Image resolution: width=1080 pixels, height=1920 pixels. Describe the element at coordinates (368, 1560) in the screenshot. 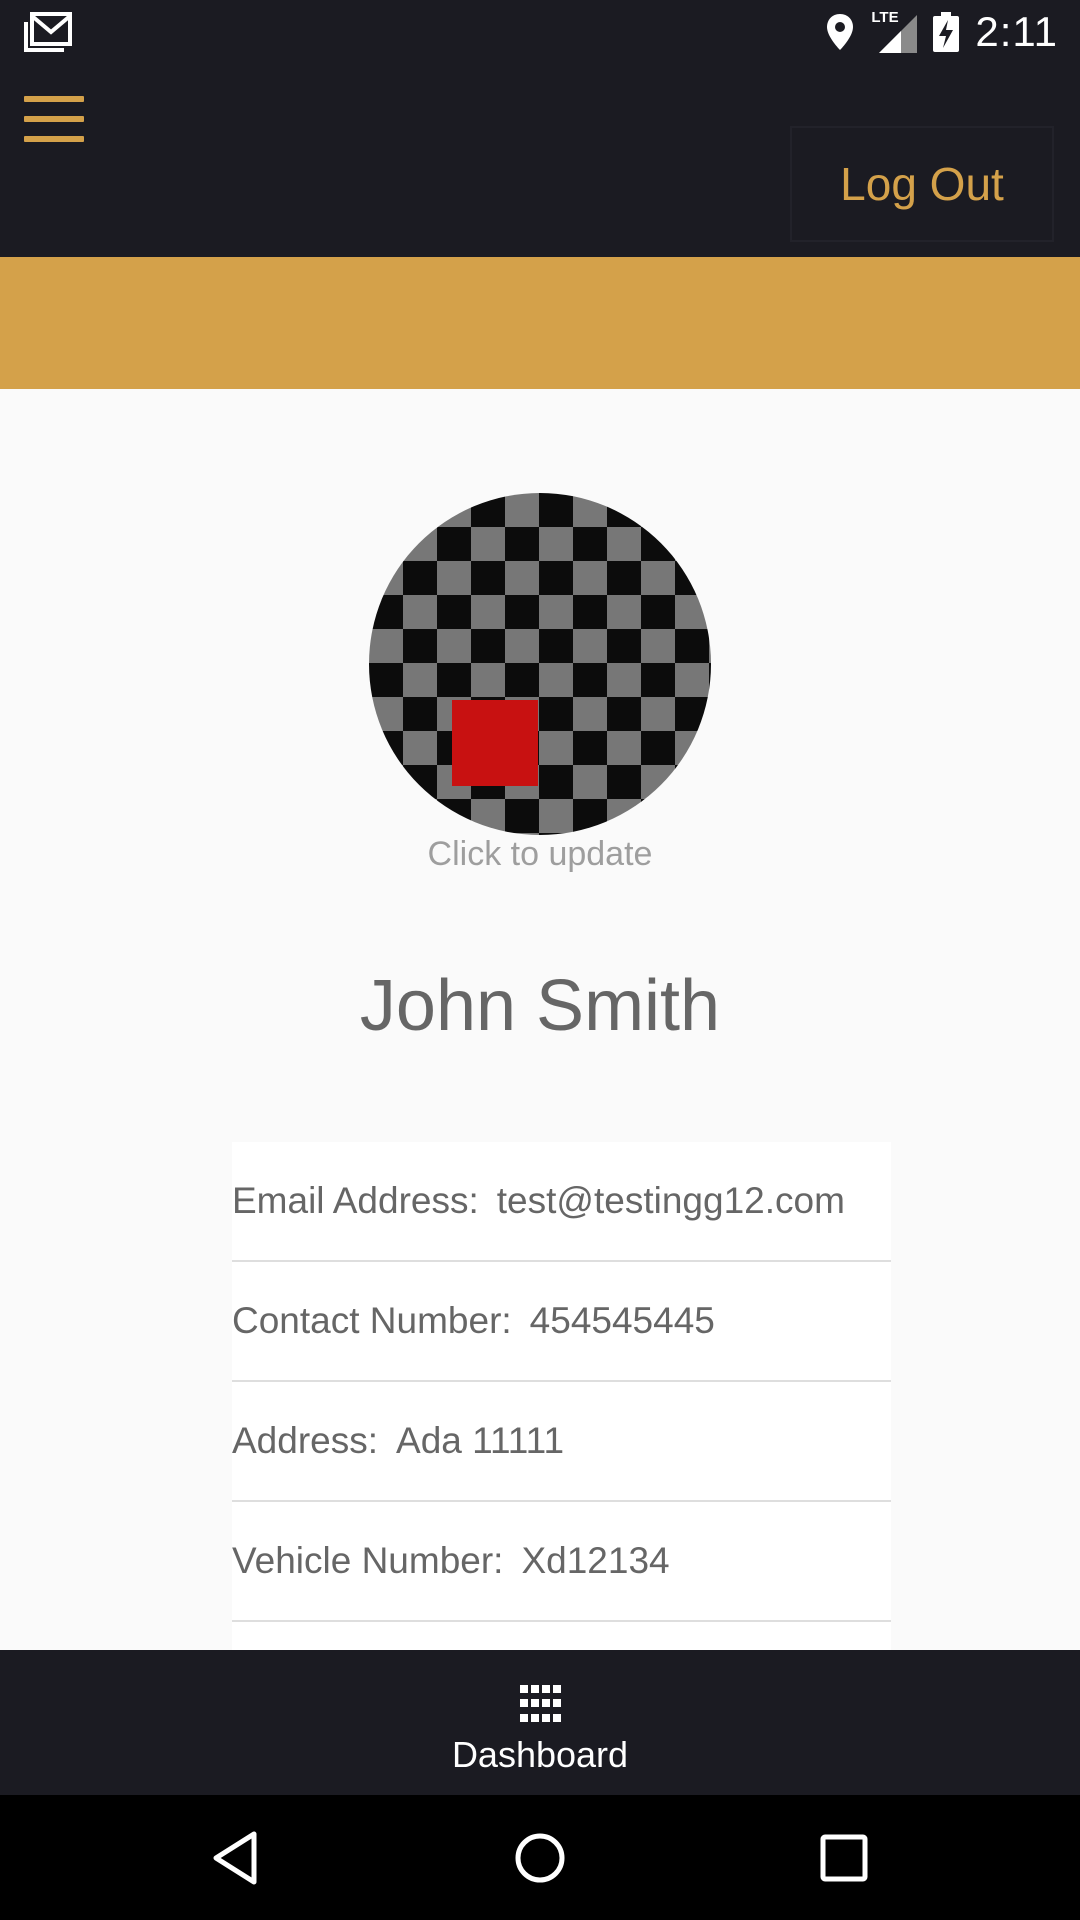

I see `vehicle-number-label: Vehicle Number:` at that location.